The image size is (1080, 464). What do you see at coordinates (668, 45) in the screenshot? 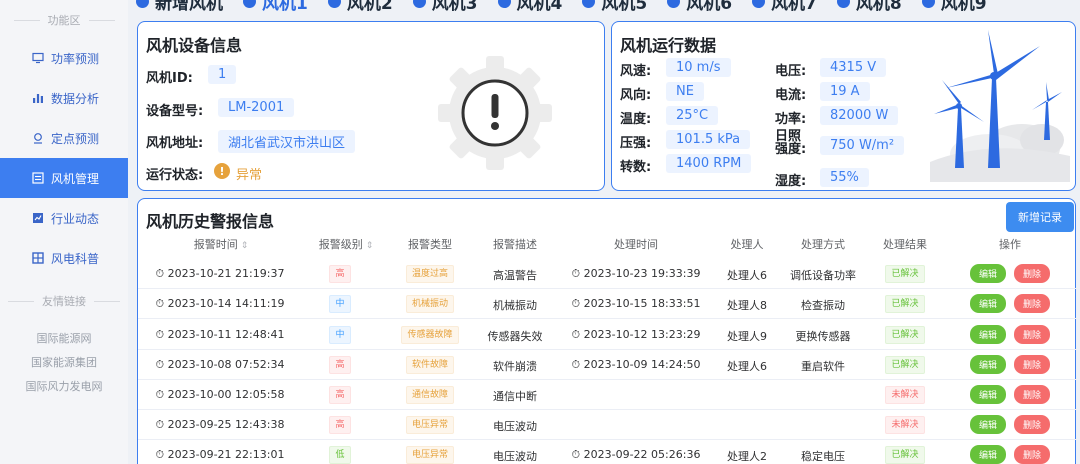
I see `running-data-title: 风机运行数据` at bounding box center [668, 45].